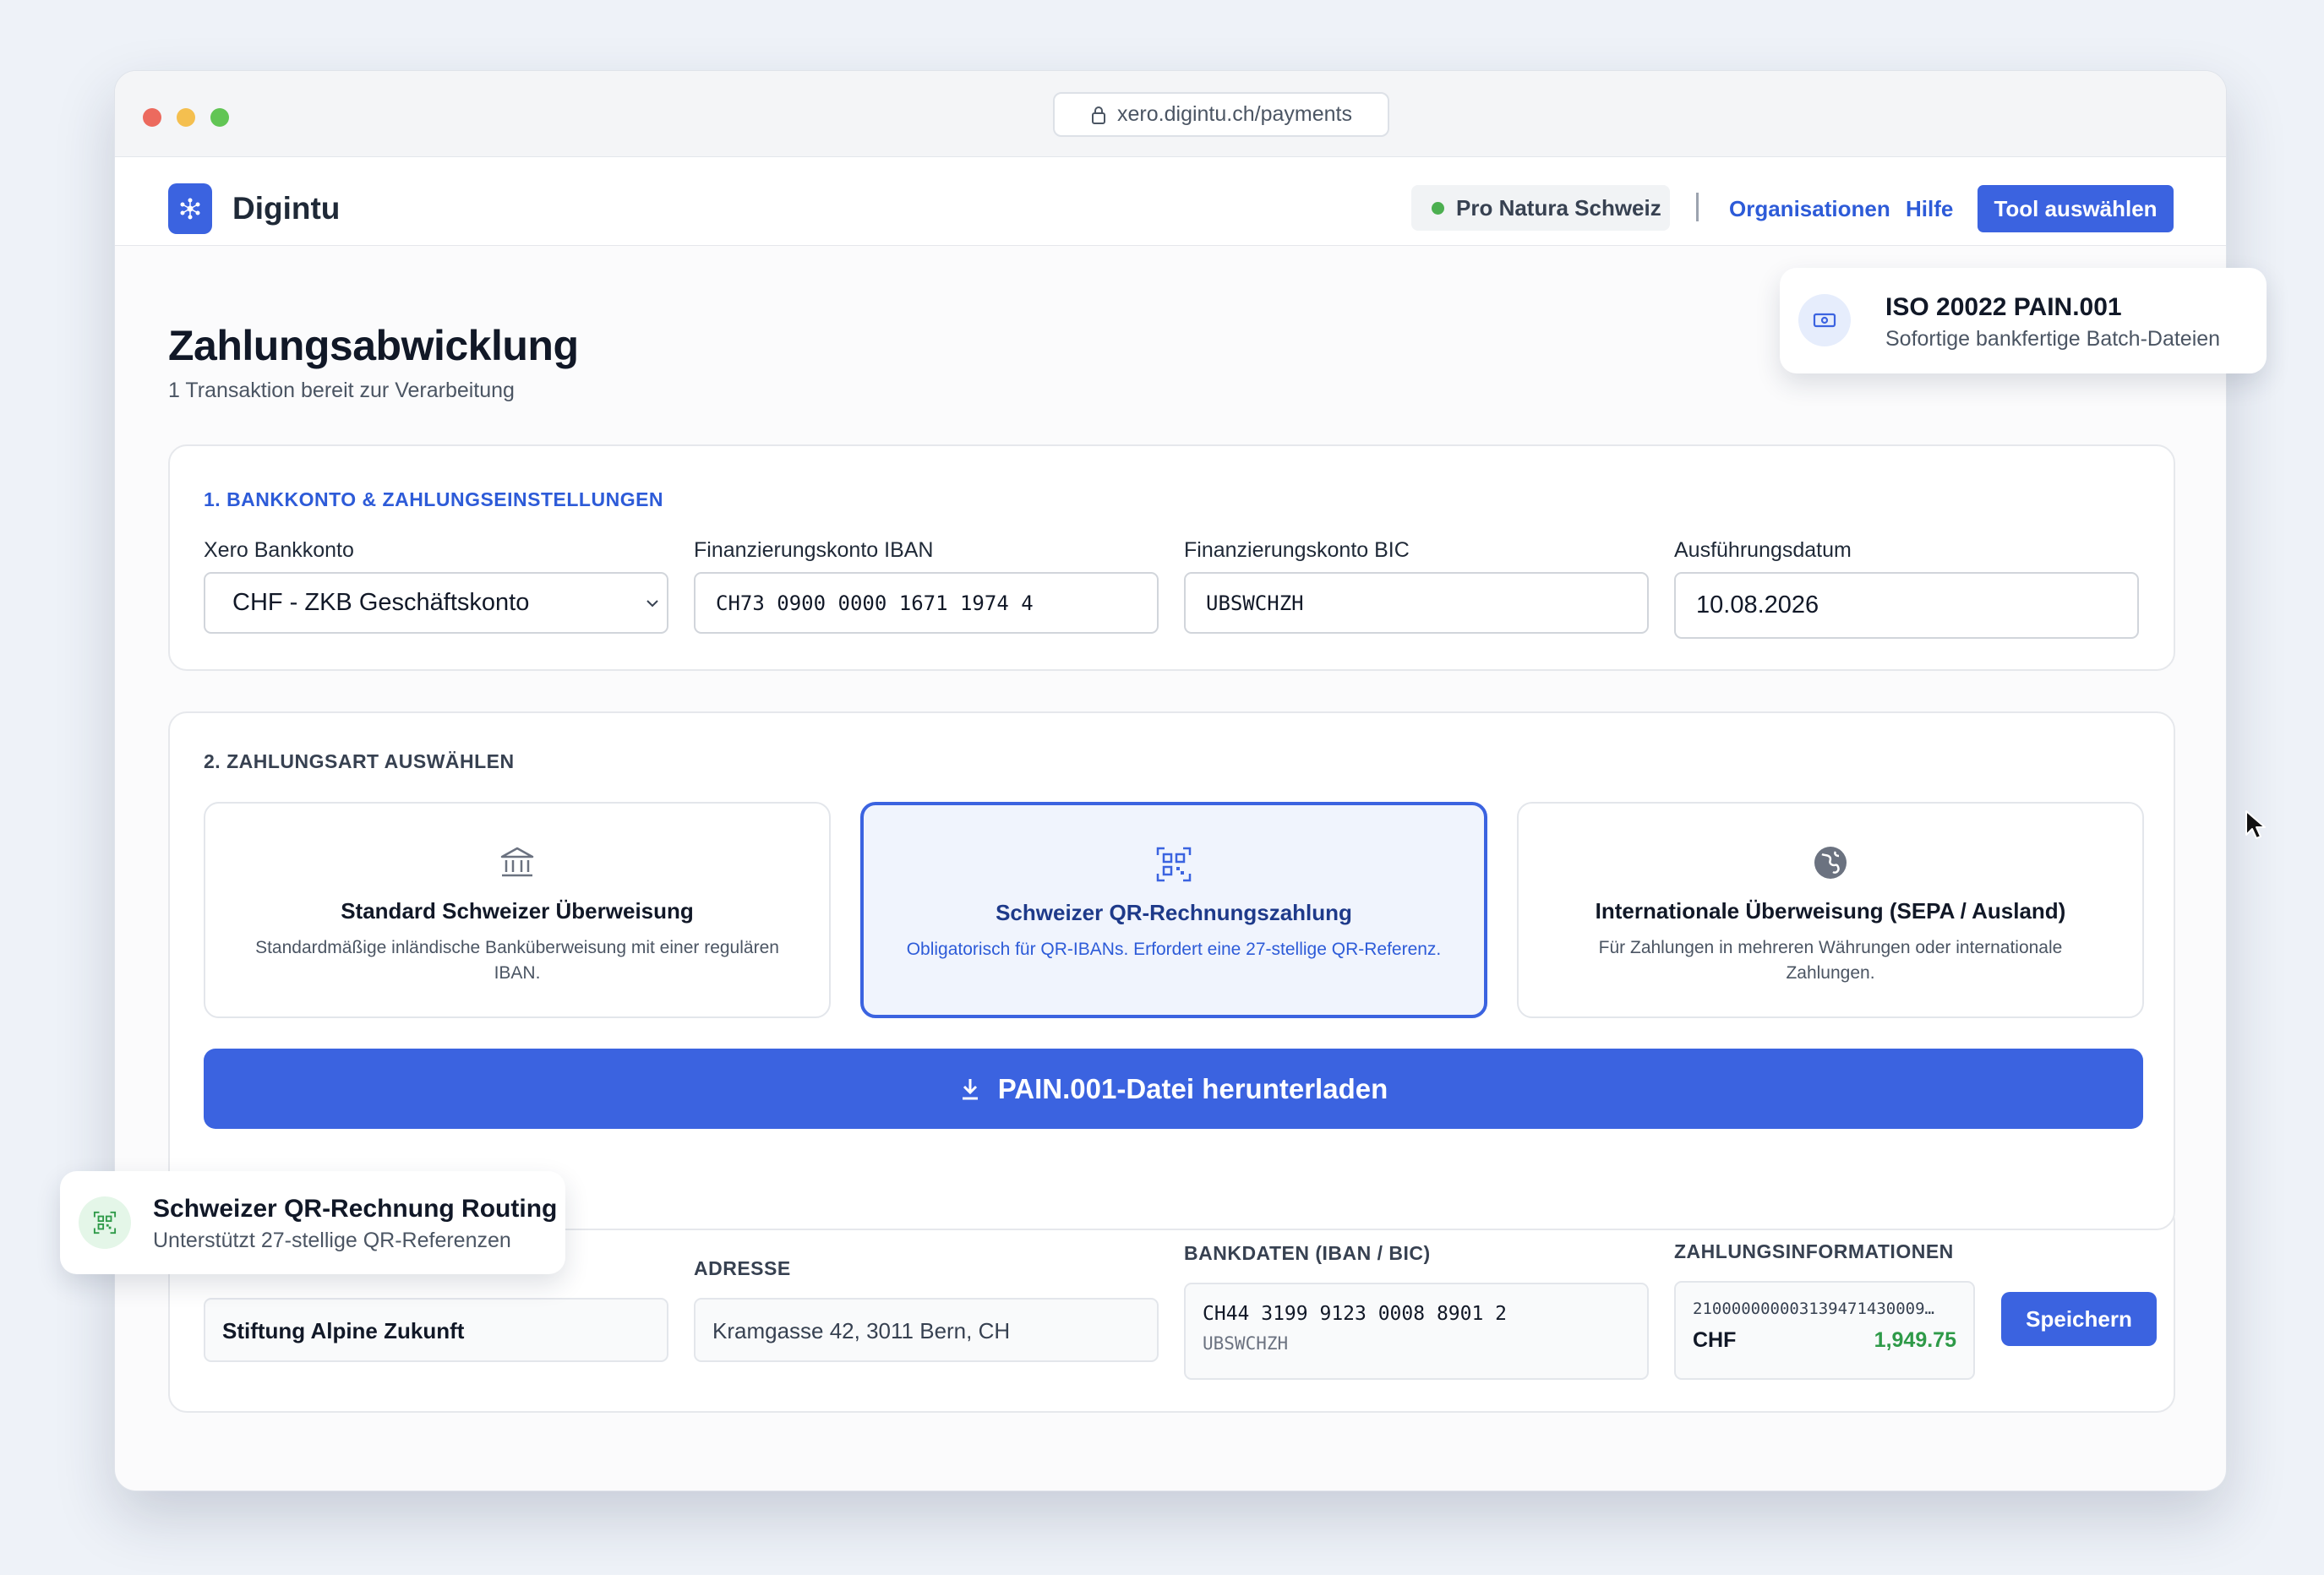  I want to click on address-column-header: ADRESSE, so click(742, 1268).